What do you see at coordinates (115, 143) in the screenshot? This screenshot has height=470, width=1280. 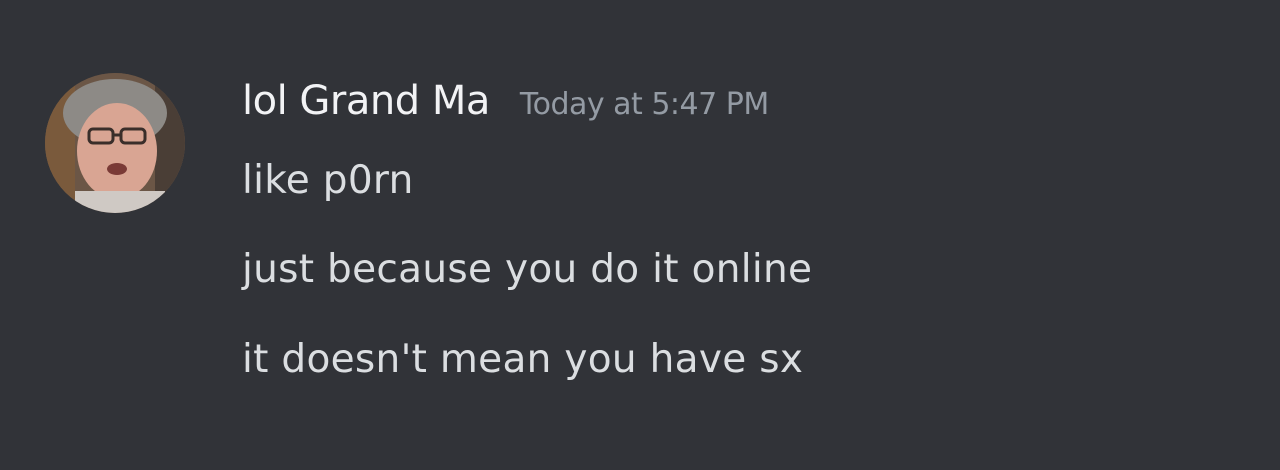 I see `avatar` at bounding box center [115, 143].